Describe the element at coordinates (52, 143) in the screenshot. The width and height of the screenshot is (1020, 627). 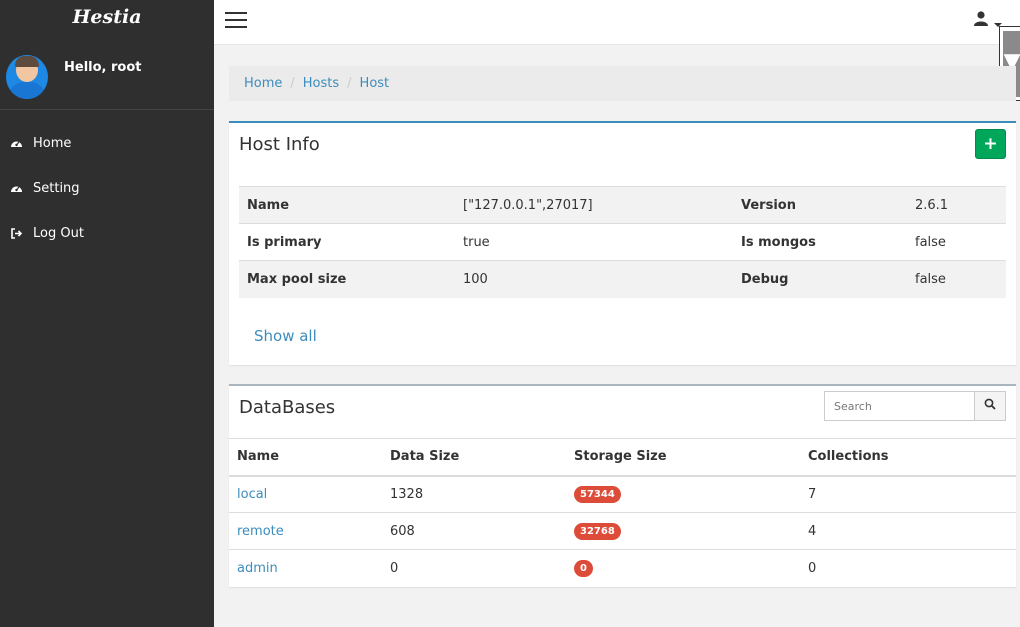
I see `sidebar-item-label: Home` at that location.